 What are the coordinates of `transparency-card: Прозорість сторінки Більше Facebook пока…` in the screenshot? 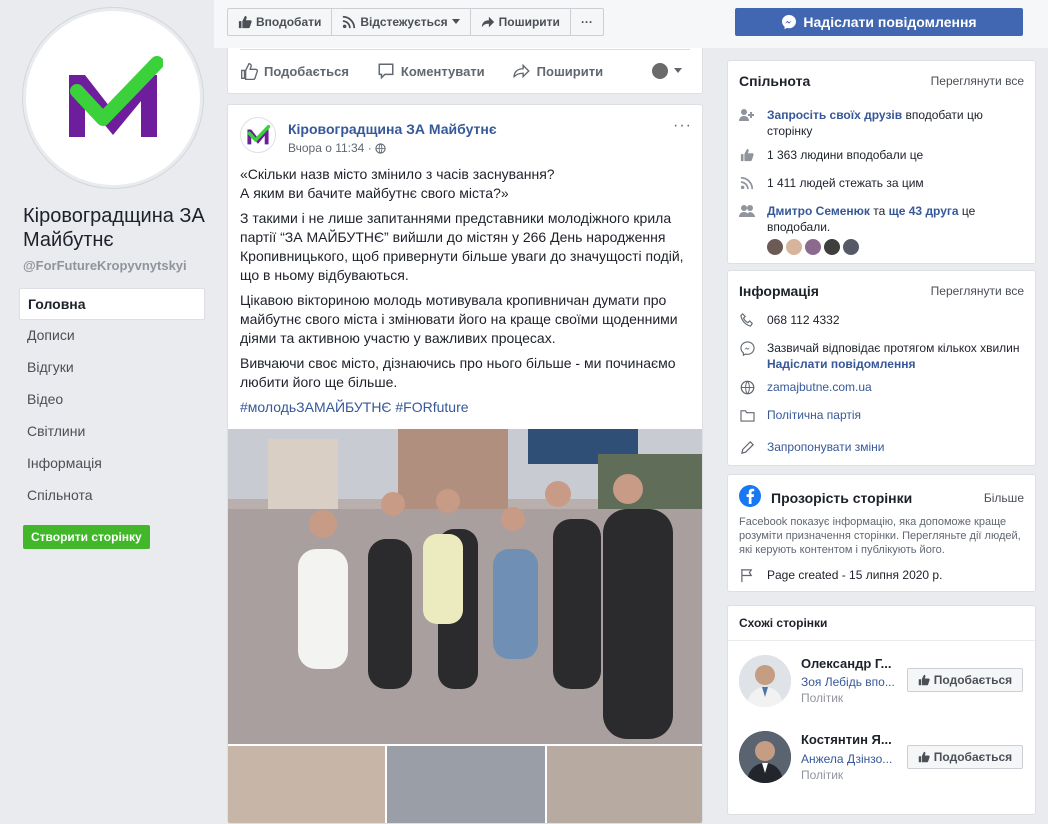 It's located at (881, 533).